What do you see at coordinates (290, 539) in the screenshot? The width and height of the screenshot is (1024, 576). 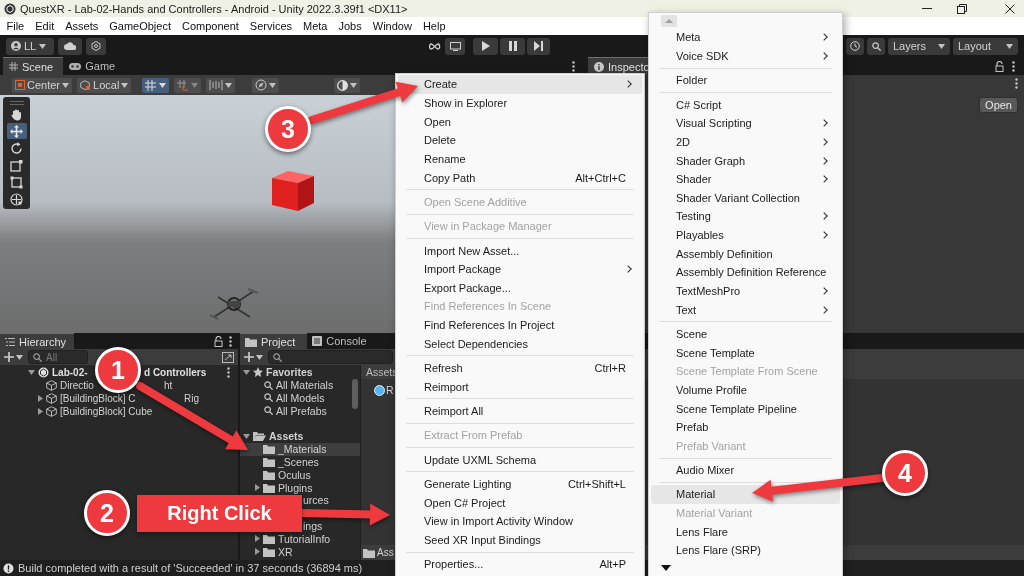 I see `directory-entry: TutorialInfo` at bounding box center [290, 539].